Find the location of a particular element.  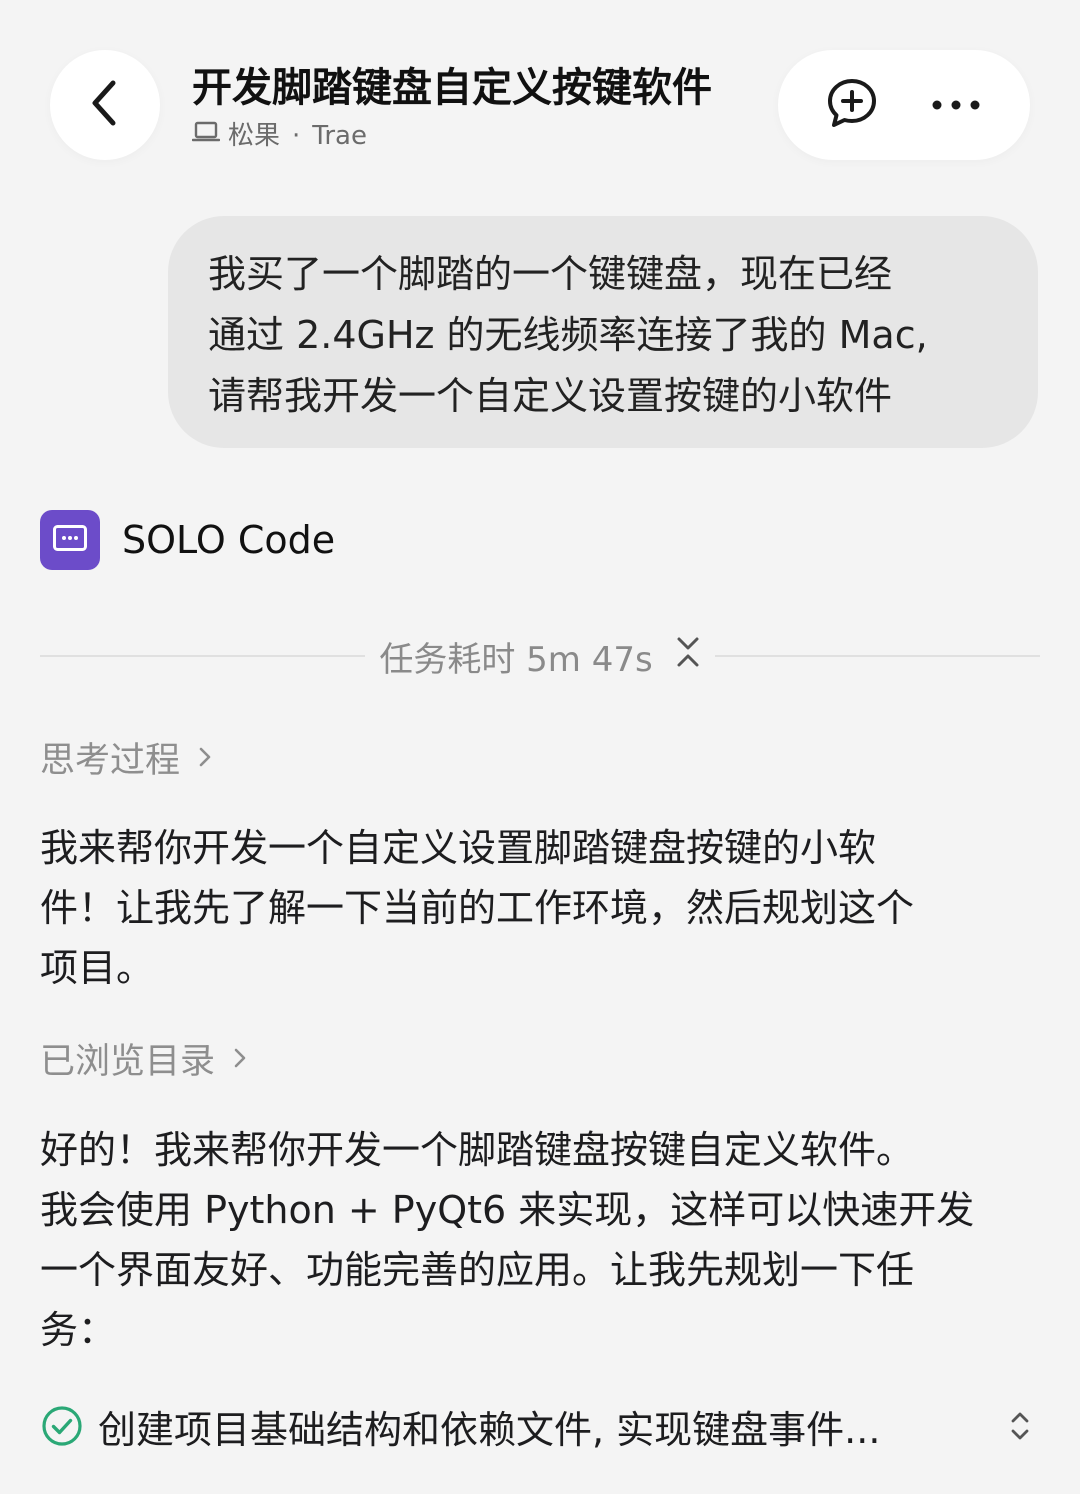

agent-header: SOLO Code is located at coordinates (187, 540).